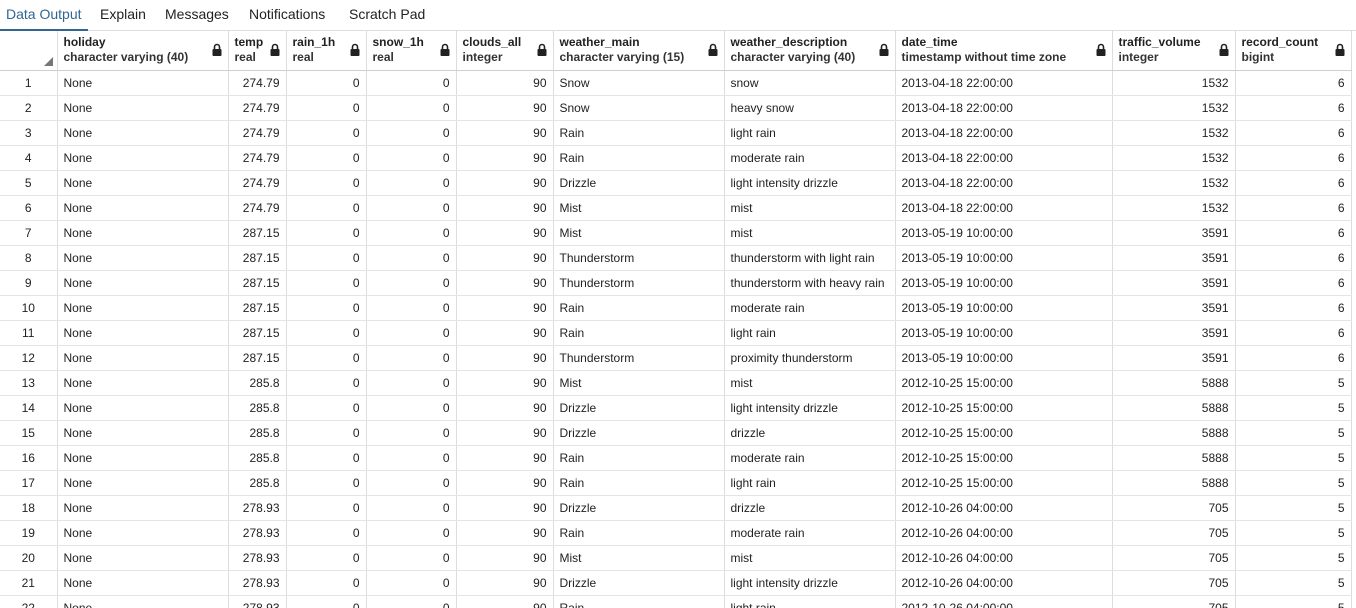 This screenshot has width=1356, height=608. I want to click on row-number: 22, so click(29, 601).